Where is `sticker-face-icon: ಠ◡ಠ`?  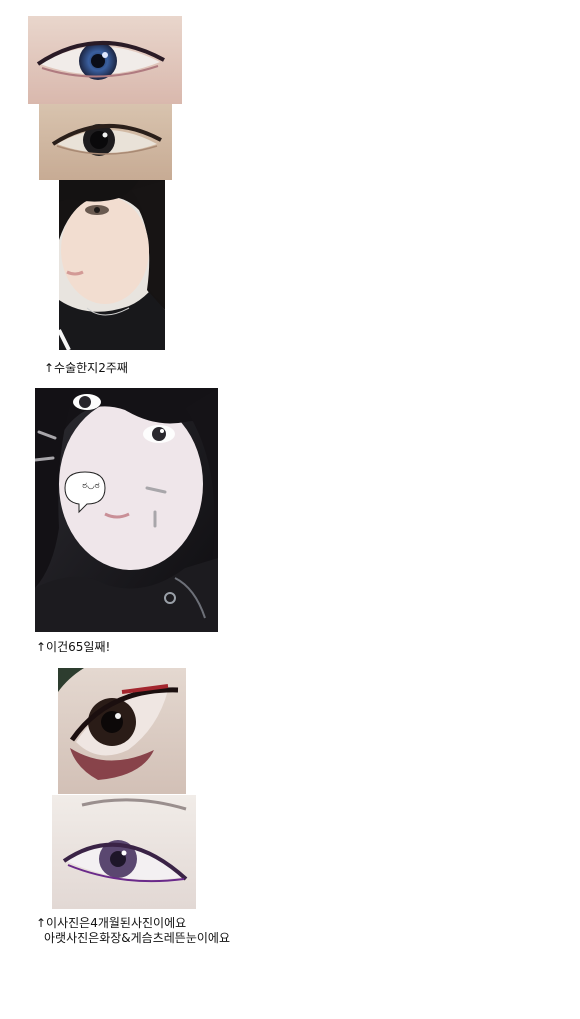
sticker-face-icon: ಠ◡ಠ is located at coordinates (91, 486).